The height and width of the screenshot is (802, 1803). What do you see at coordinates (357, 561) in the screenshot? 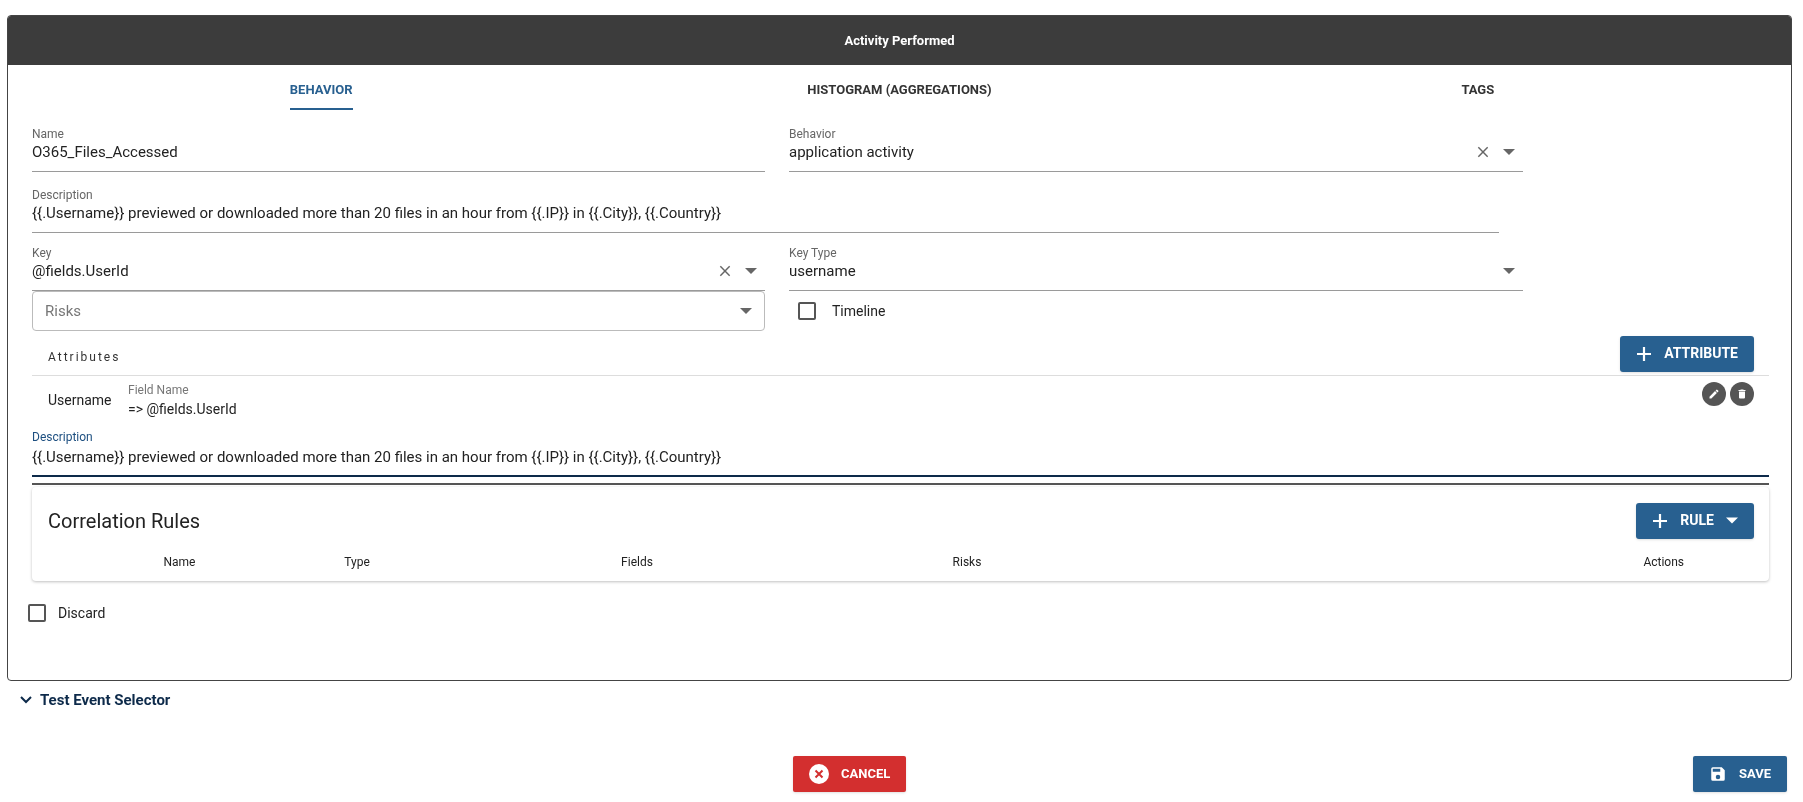
I see `column-header: Type` at bounding box center [357, 561].